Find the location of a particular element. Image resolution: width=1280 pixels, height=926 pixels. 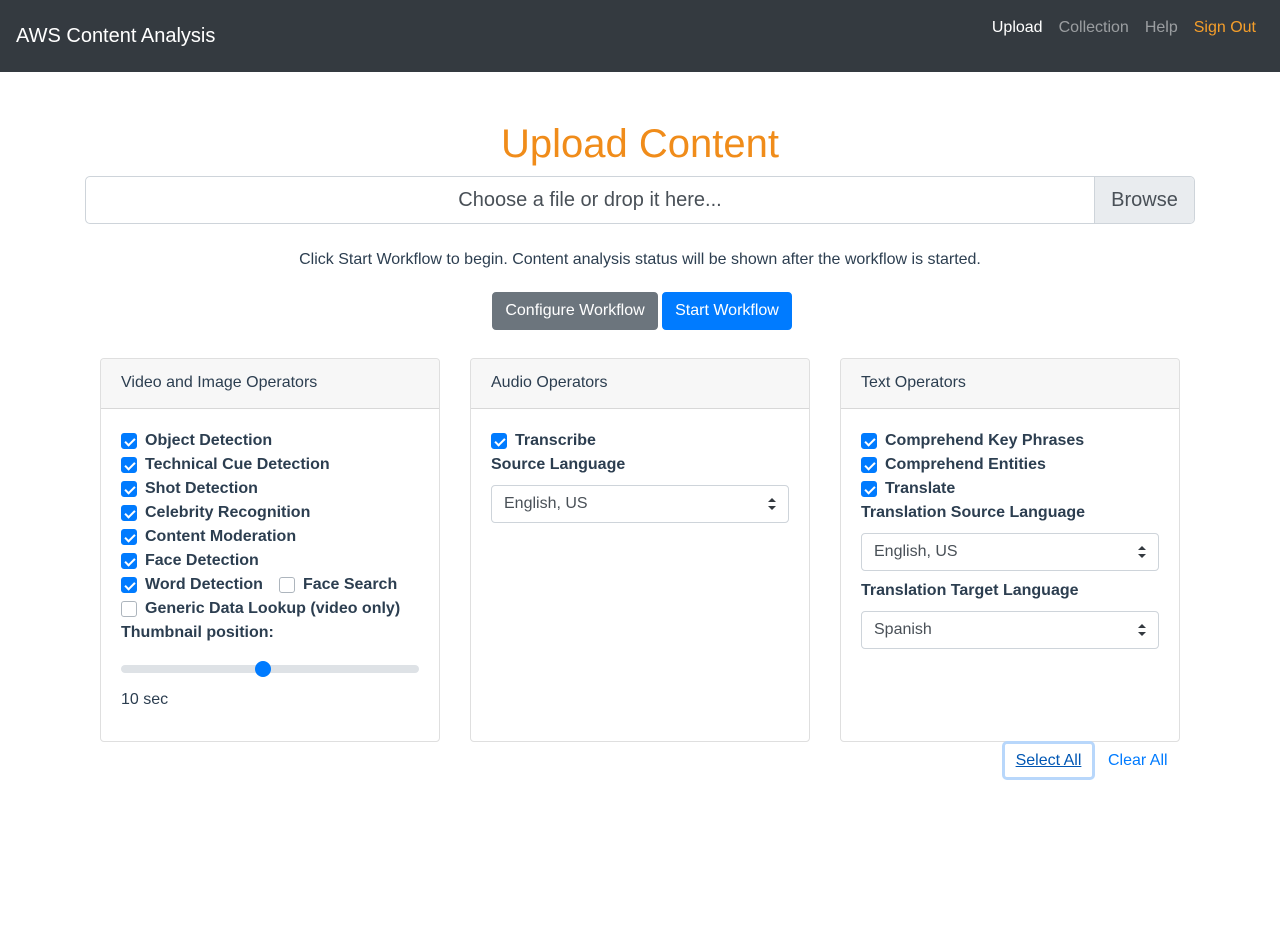

translation-source-select: English, US is located at coordinates (1010, 552).